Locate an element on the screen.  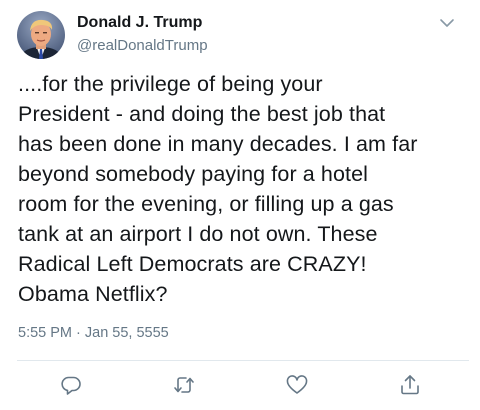
chevron-down-icon is located at coordinates (447, 23).